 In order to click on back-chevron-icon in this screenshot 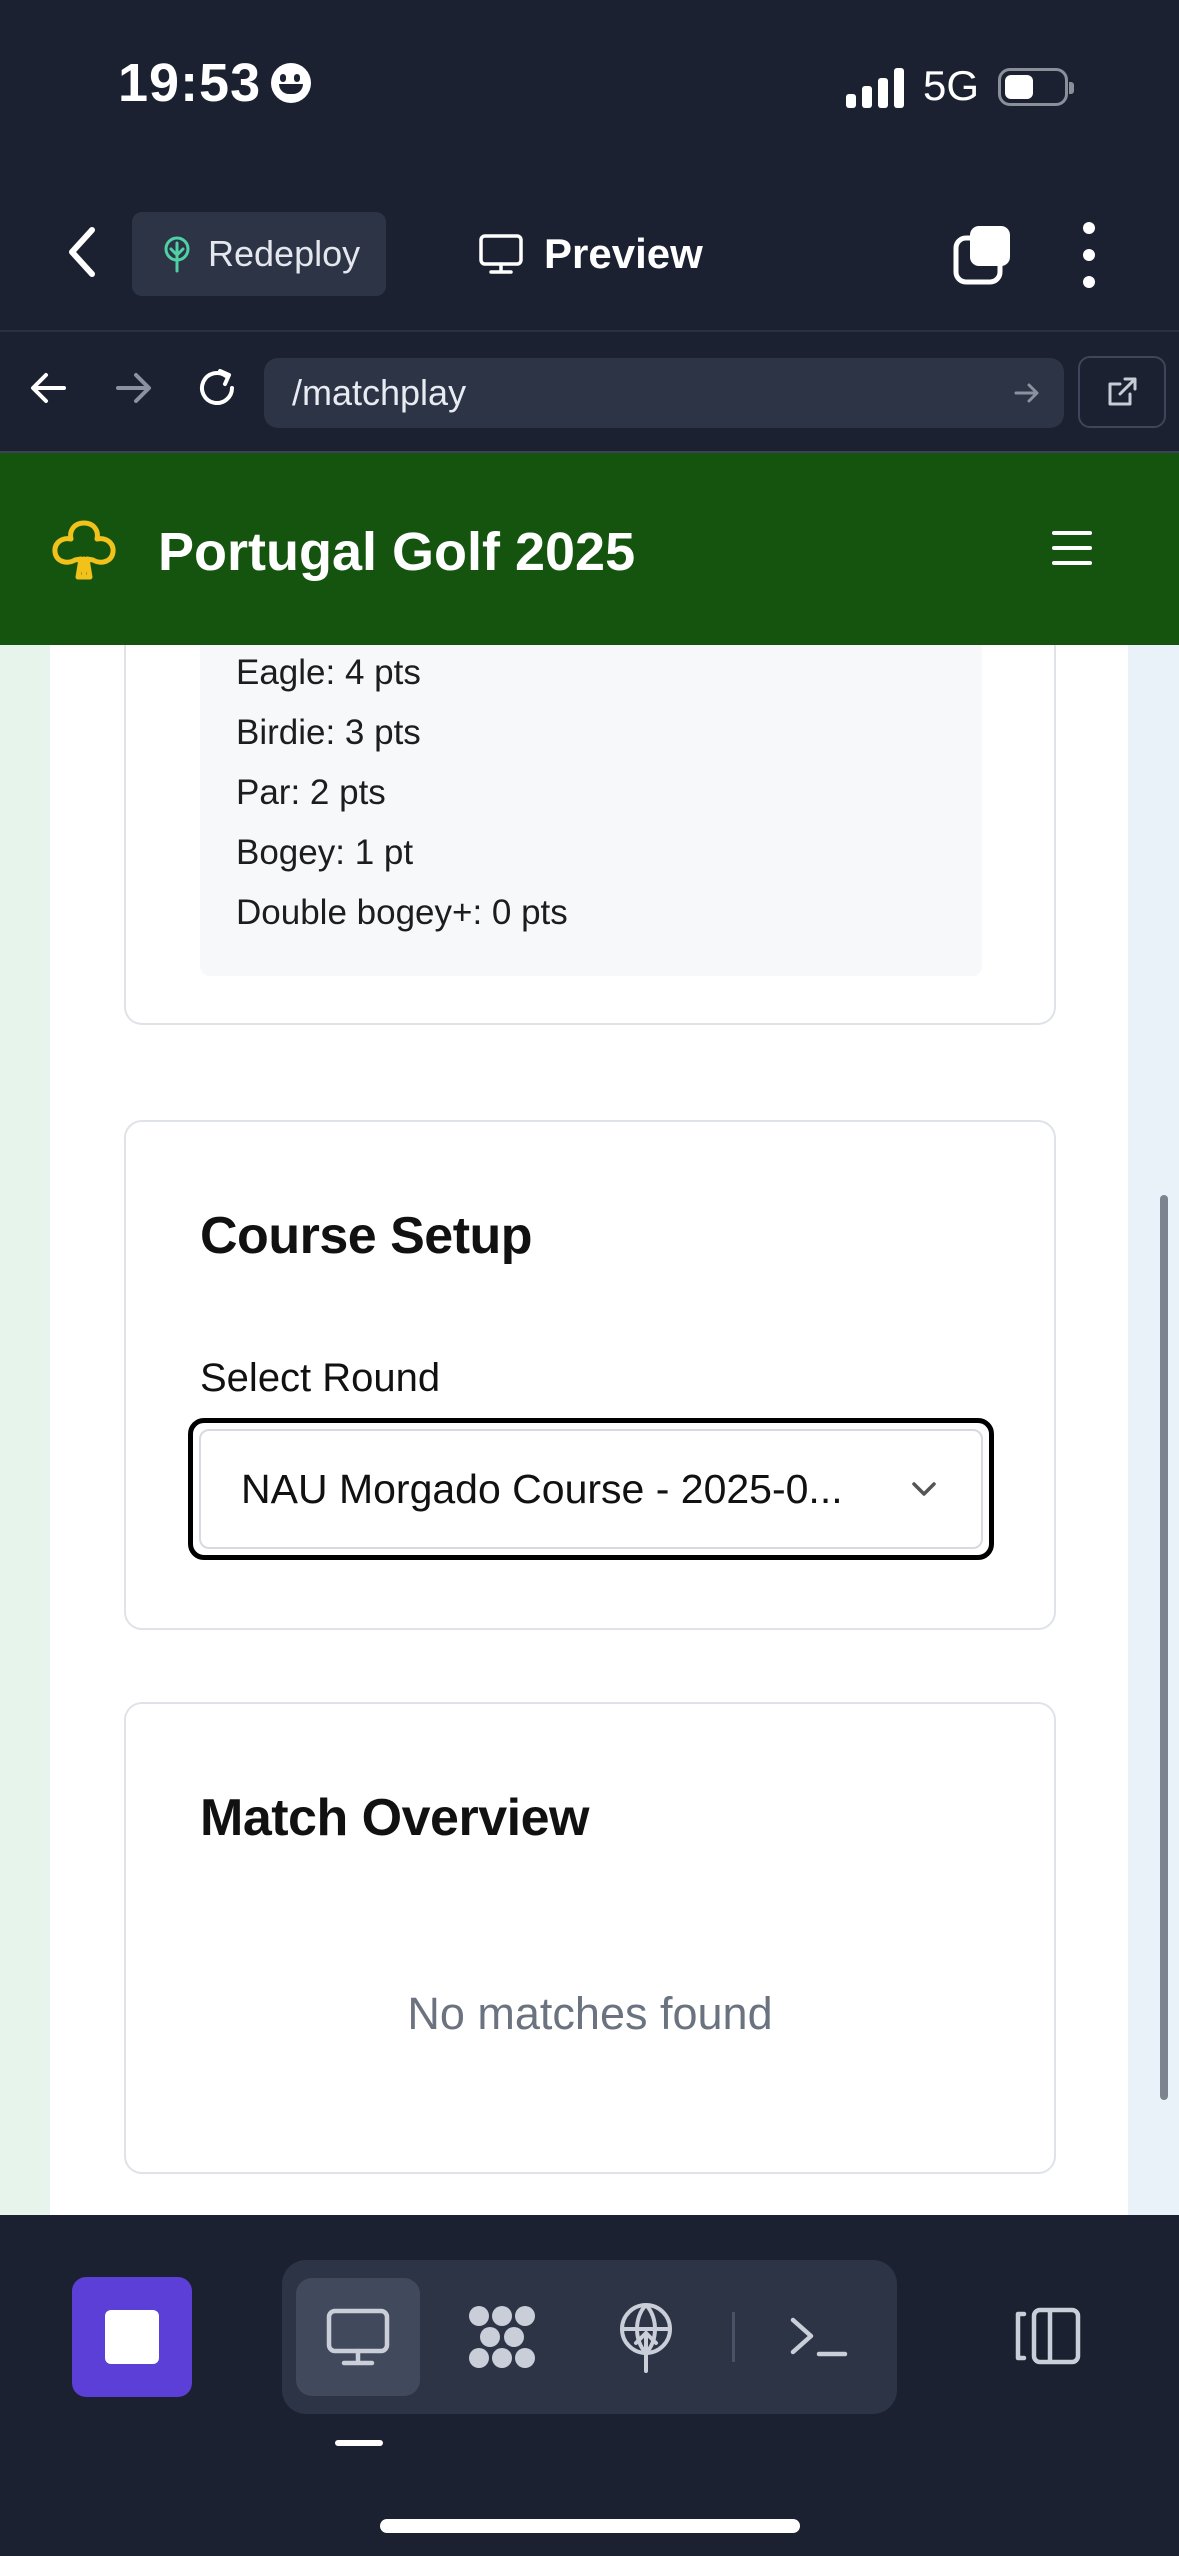, I will do `click(83, 252)`.